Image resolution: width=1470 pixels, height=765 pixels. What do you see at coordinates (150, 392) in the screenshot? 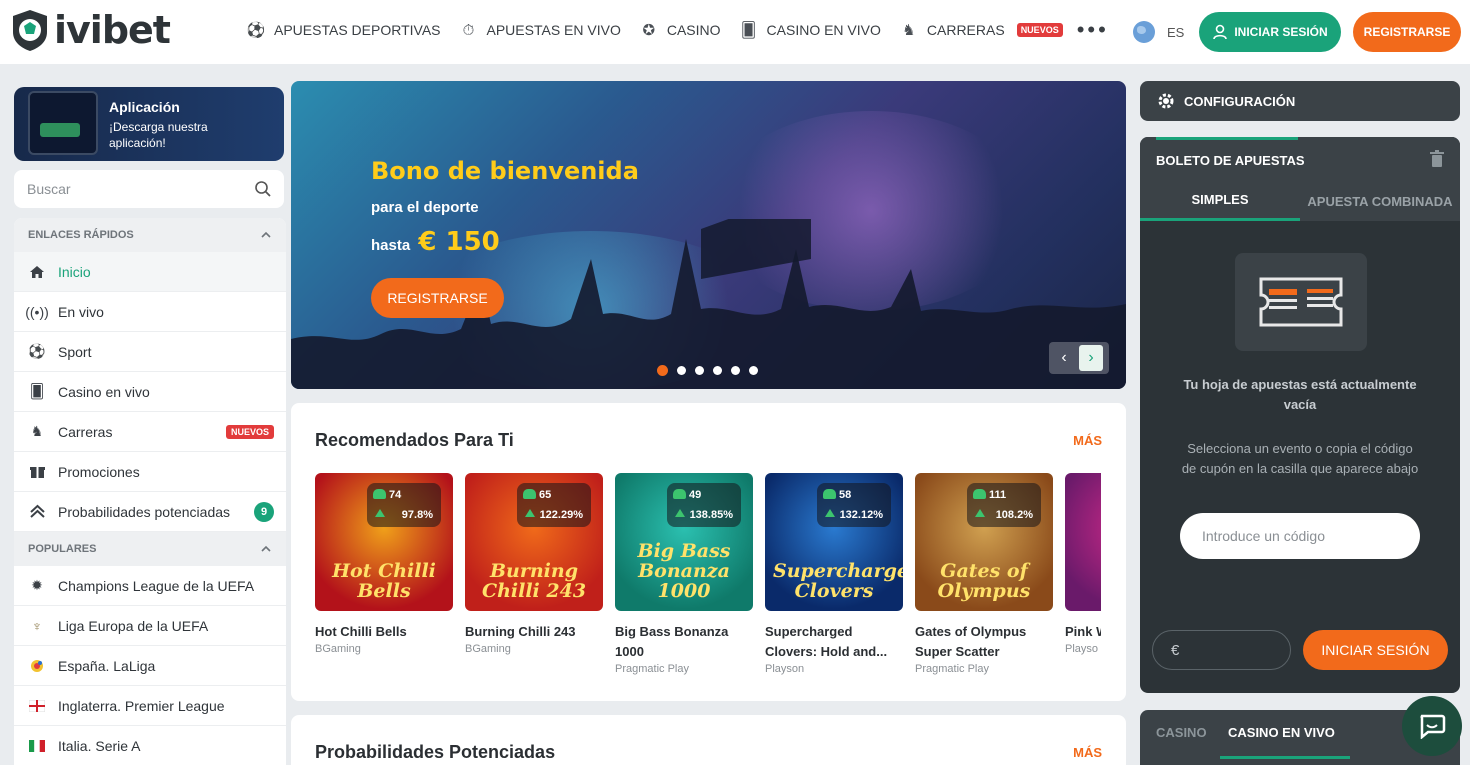
I see `sidebar-item-live-casino: 🂠 Casino en vivo` at bounding box center [150, 392].